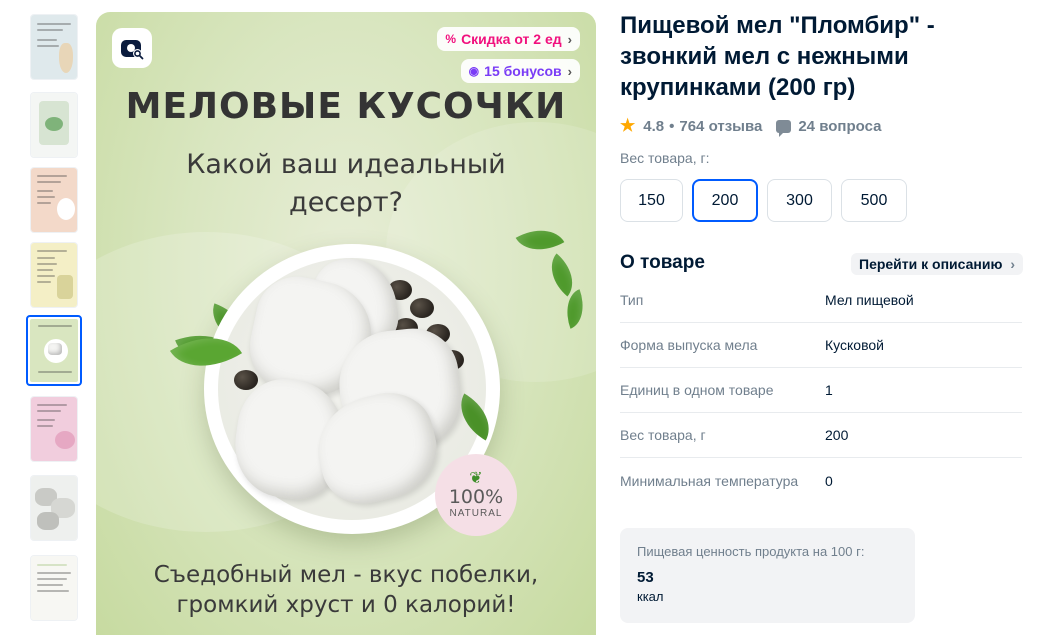  Describe the element at coordinates (763, 200) in the screenshot. I see `weight-selector: 150 200 300 500` at that location.